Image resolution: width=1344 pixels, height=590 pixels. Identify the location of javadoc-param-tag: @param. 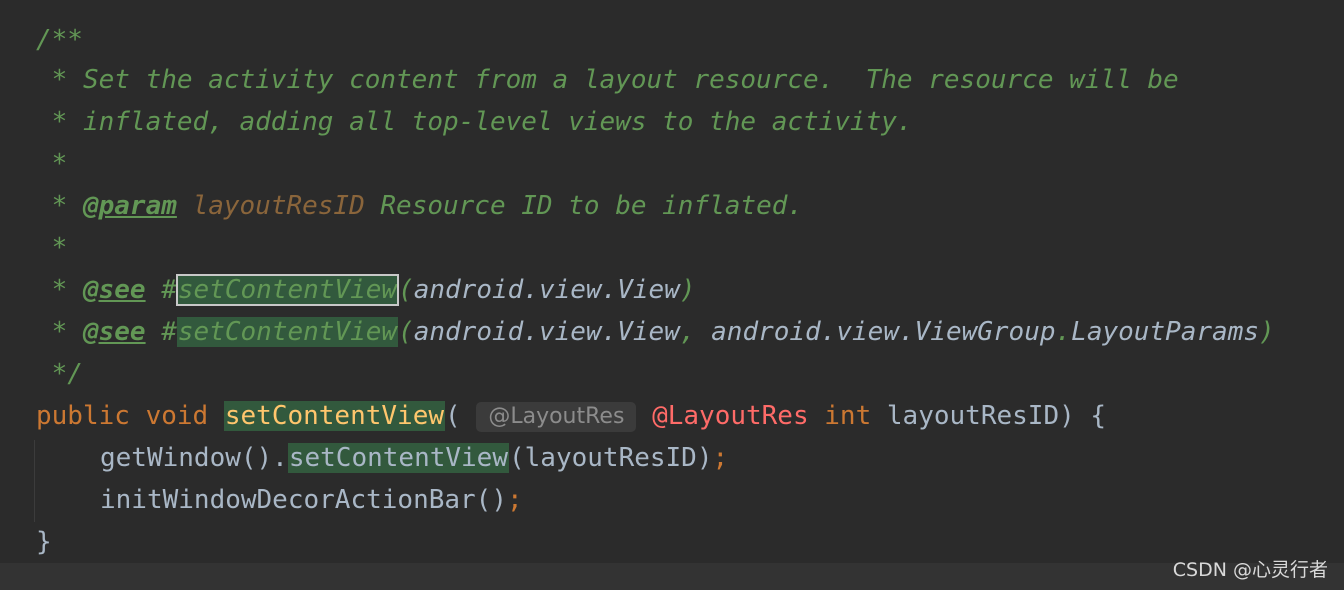
(130, 206).